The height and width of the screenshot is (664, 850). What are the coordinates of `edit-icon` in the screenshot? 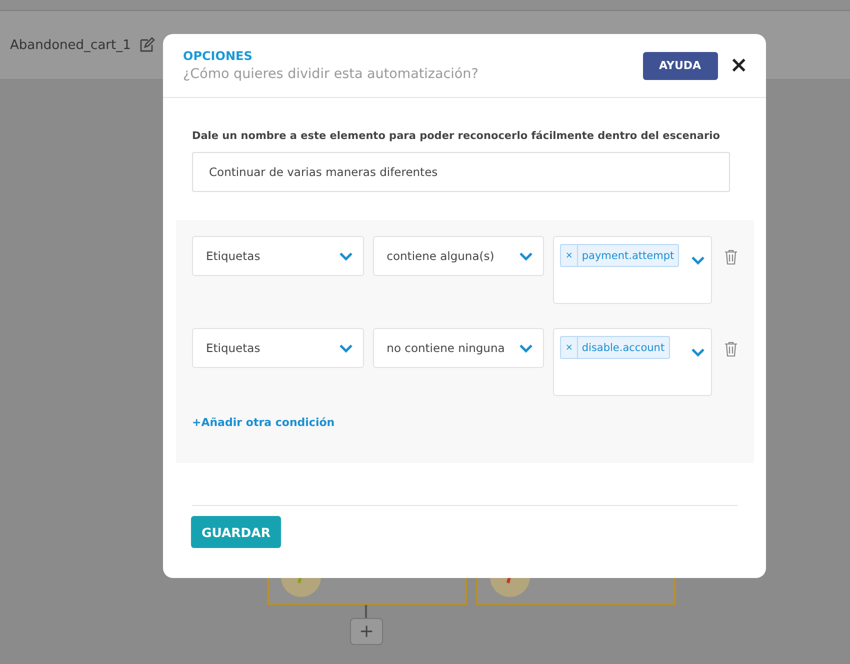 It's located at (146, 45).